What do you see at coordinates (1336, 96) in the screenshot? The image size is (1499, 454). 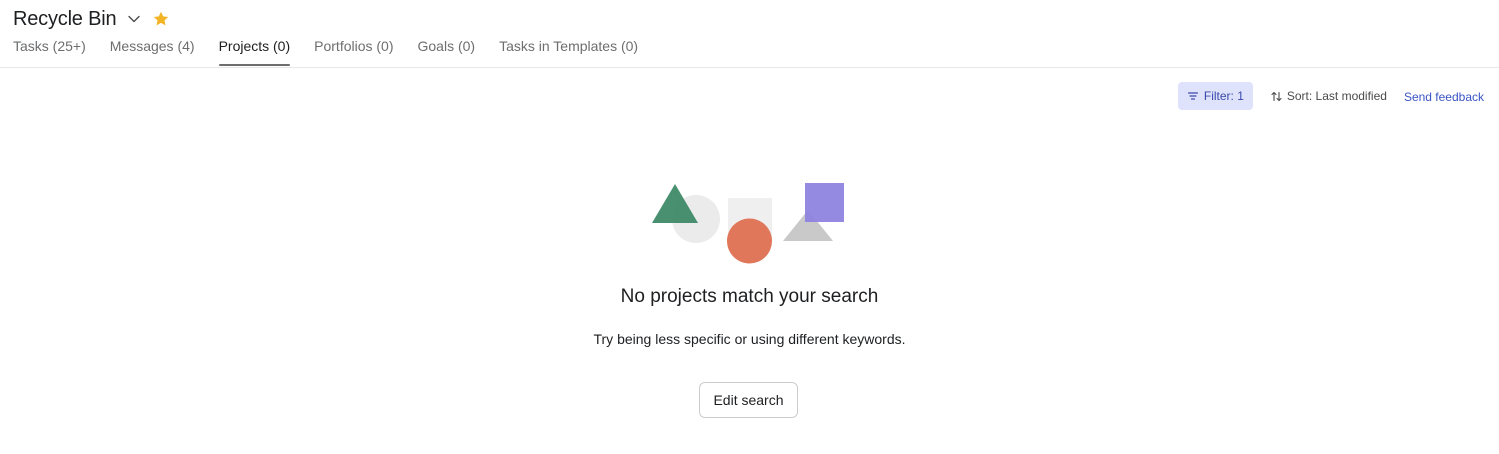 I see `sort-label: Sort: Last modified` at bounding box center [1336, 96].